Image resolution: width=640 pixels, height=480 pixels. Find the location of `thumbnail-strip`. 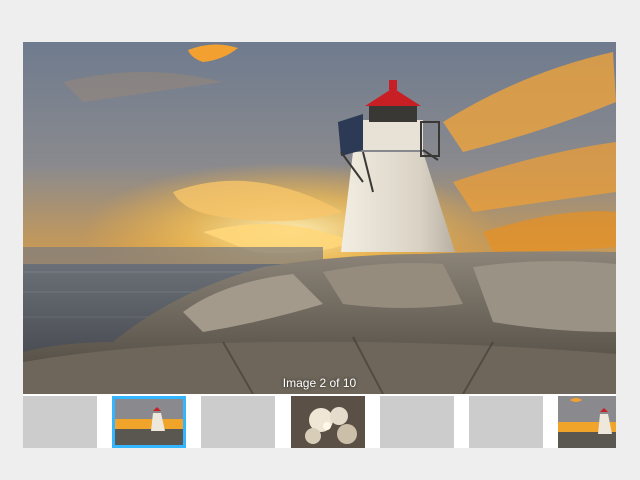

thumbnail-strip is located at coordinates (319, 421).